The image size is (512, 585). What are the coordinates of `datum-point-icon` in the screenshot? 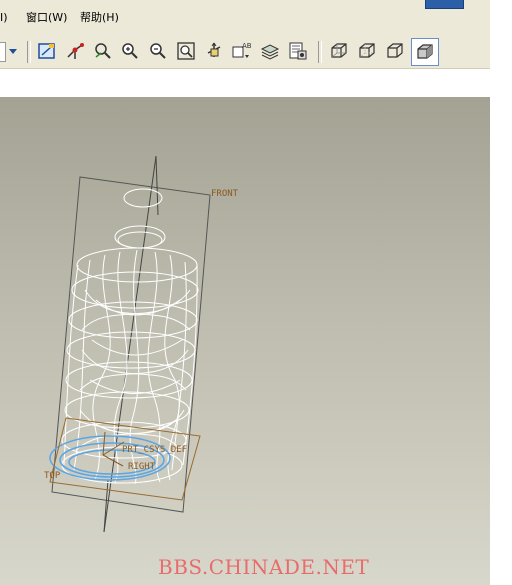 It's located at (75, 51).